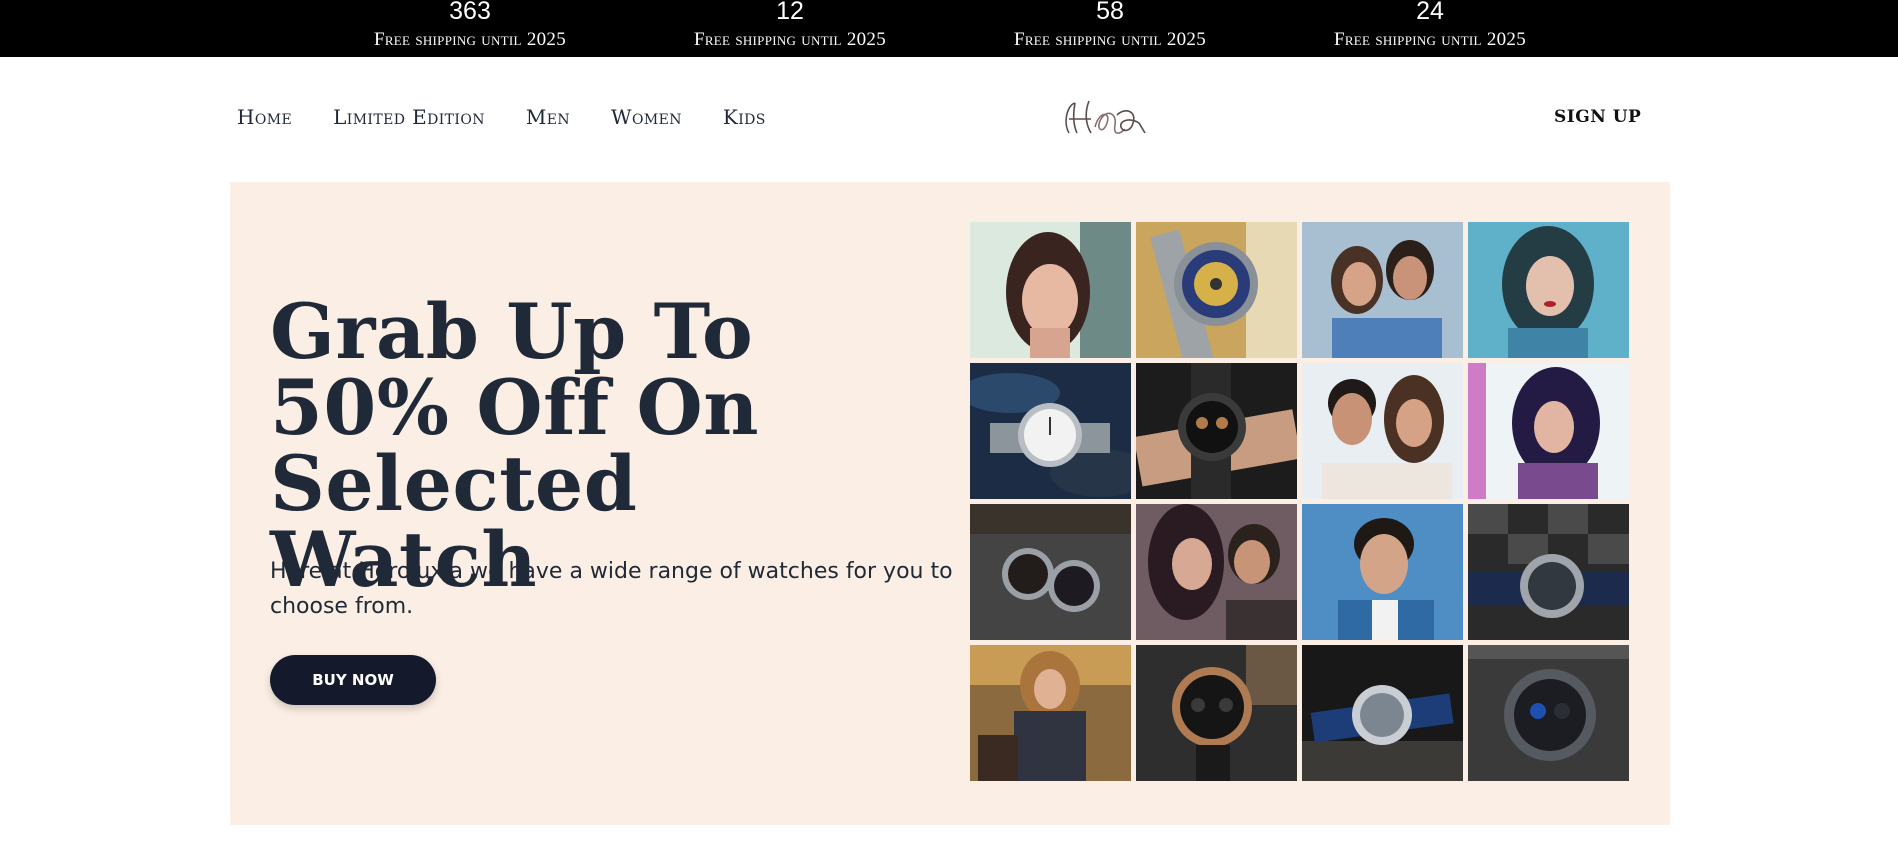  Describe the element at coordinates (1430, 12) in the screenshot. I see `counter-value: 24` at that location.